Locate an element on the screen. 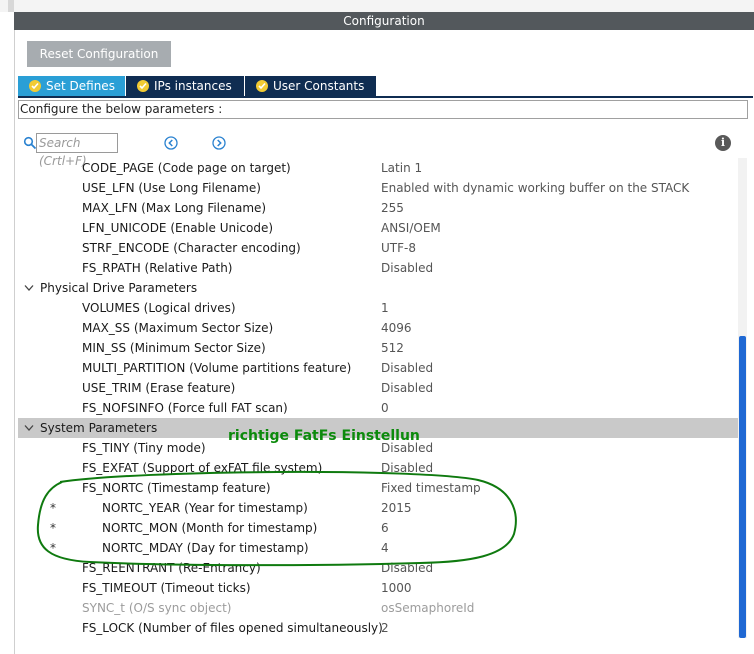  tab-label: User Constants is located at coordinates (319, 86).